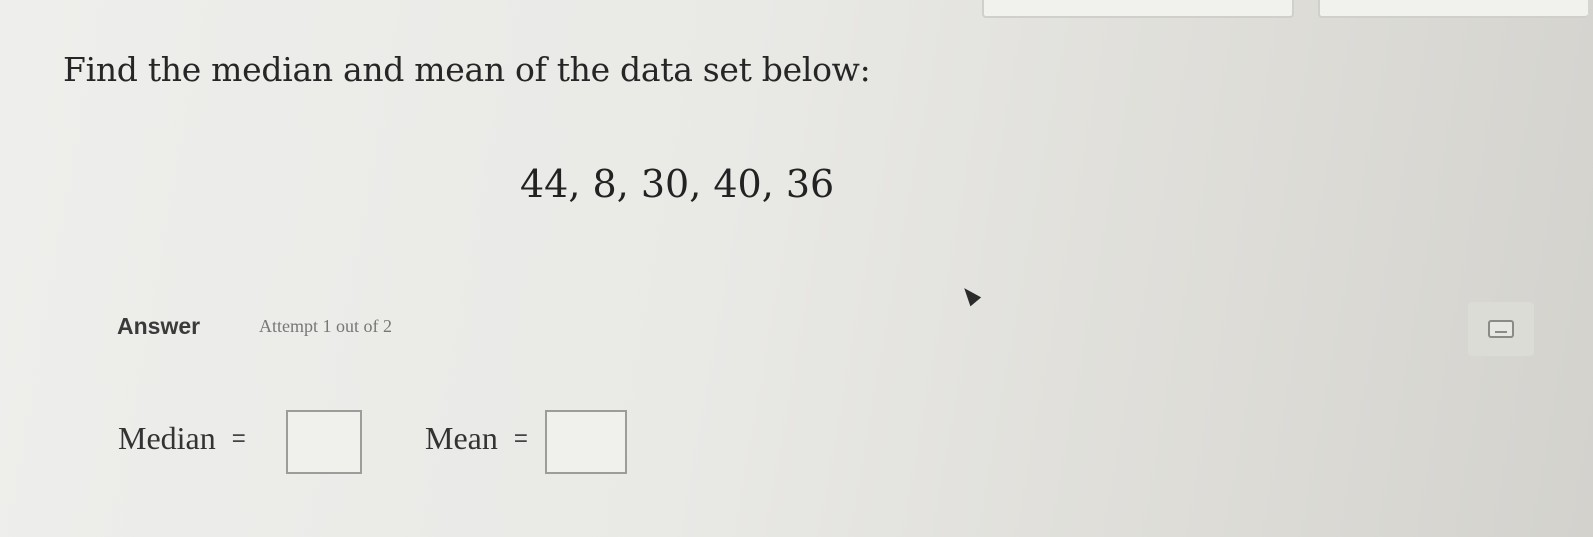 The width and height of the screenshot is (1593, 537). What do you see at coordinates (586, 442) in the screenshot?
I see `mean-input` at bounding box center [586, 442].